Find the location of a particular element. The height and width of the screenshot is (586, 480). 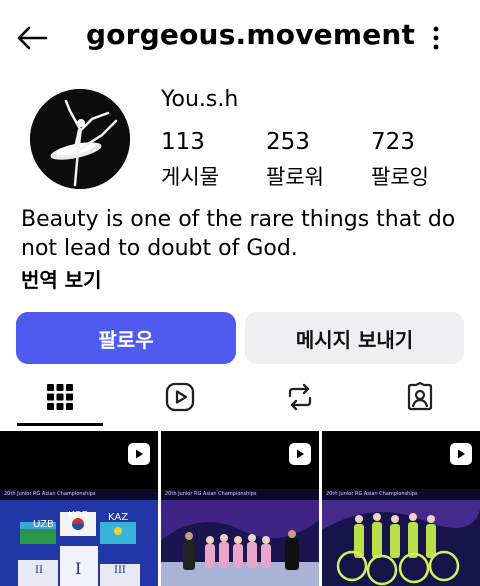

podium-place-3: III is located at coordinates (120, 570).